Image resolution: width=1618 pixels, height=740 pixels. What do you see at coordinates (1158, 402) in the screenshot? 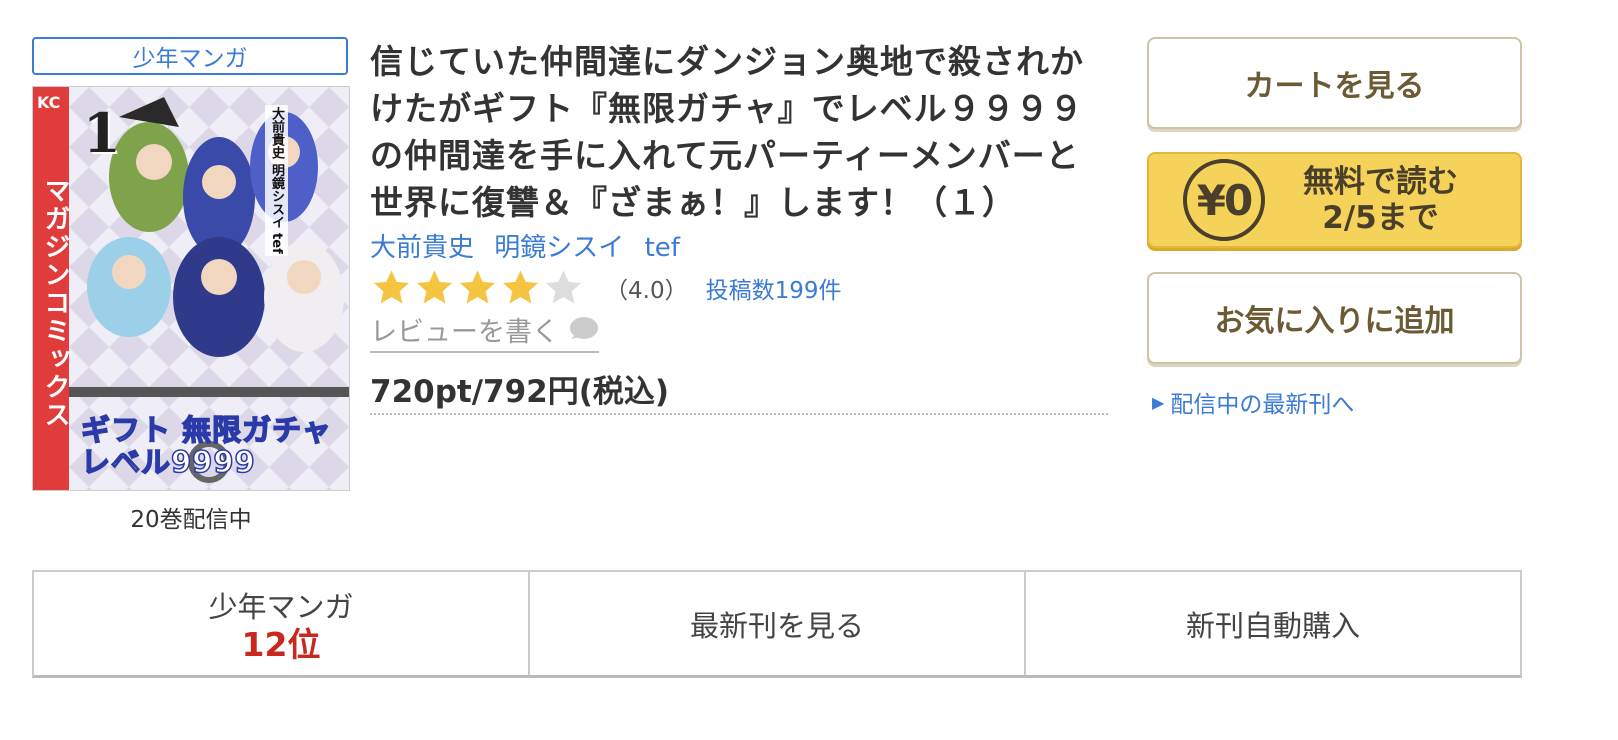
I see `triangle-right-icon: ▶` at bounding box center [1158, 402].